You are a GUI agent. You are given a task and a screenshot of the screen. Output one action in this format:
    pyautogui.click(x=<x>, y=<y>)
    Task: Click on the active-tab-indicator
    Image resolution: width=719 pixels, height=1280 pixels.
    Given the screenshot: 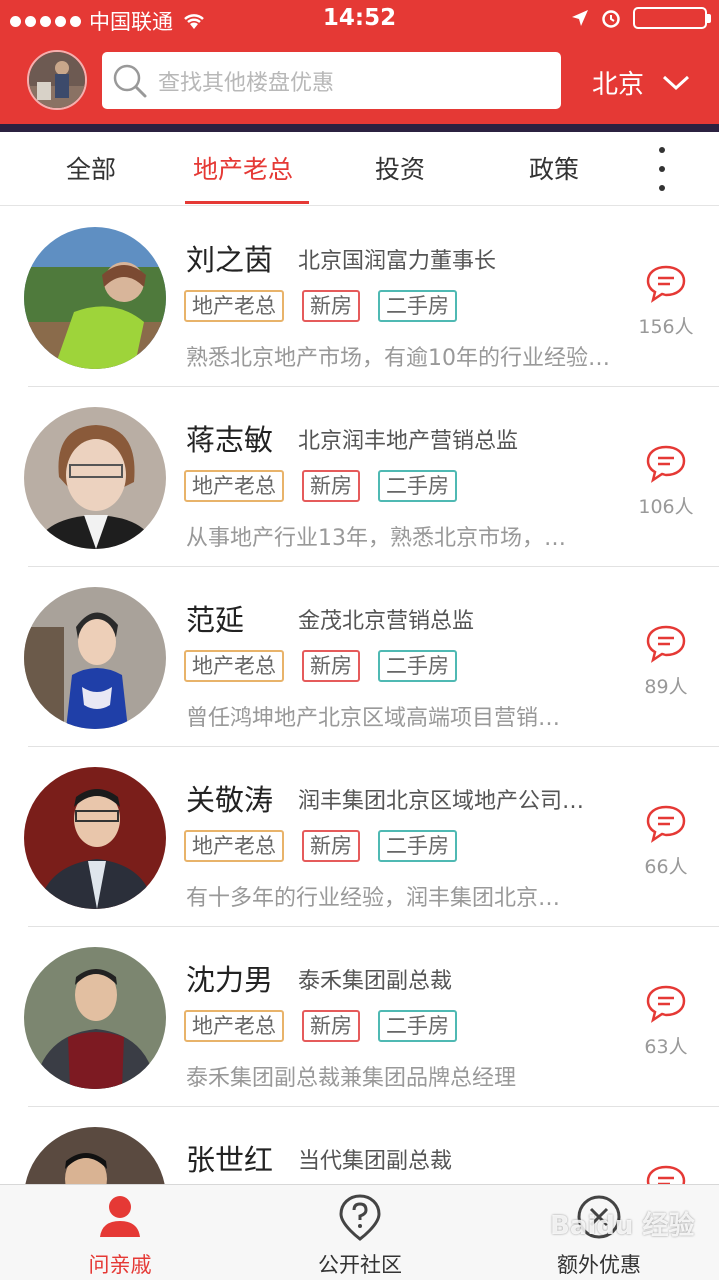 What is the action you would take?
    pyautogui.click(x=247, y=202)
    